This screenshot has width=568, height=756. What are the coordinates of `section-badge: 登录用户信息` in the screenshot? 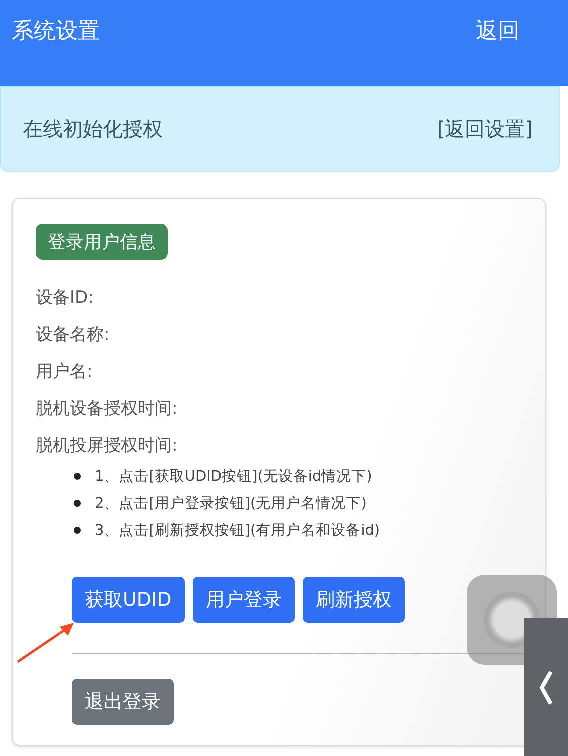 It's located at (102, 242).